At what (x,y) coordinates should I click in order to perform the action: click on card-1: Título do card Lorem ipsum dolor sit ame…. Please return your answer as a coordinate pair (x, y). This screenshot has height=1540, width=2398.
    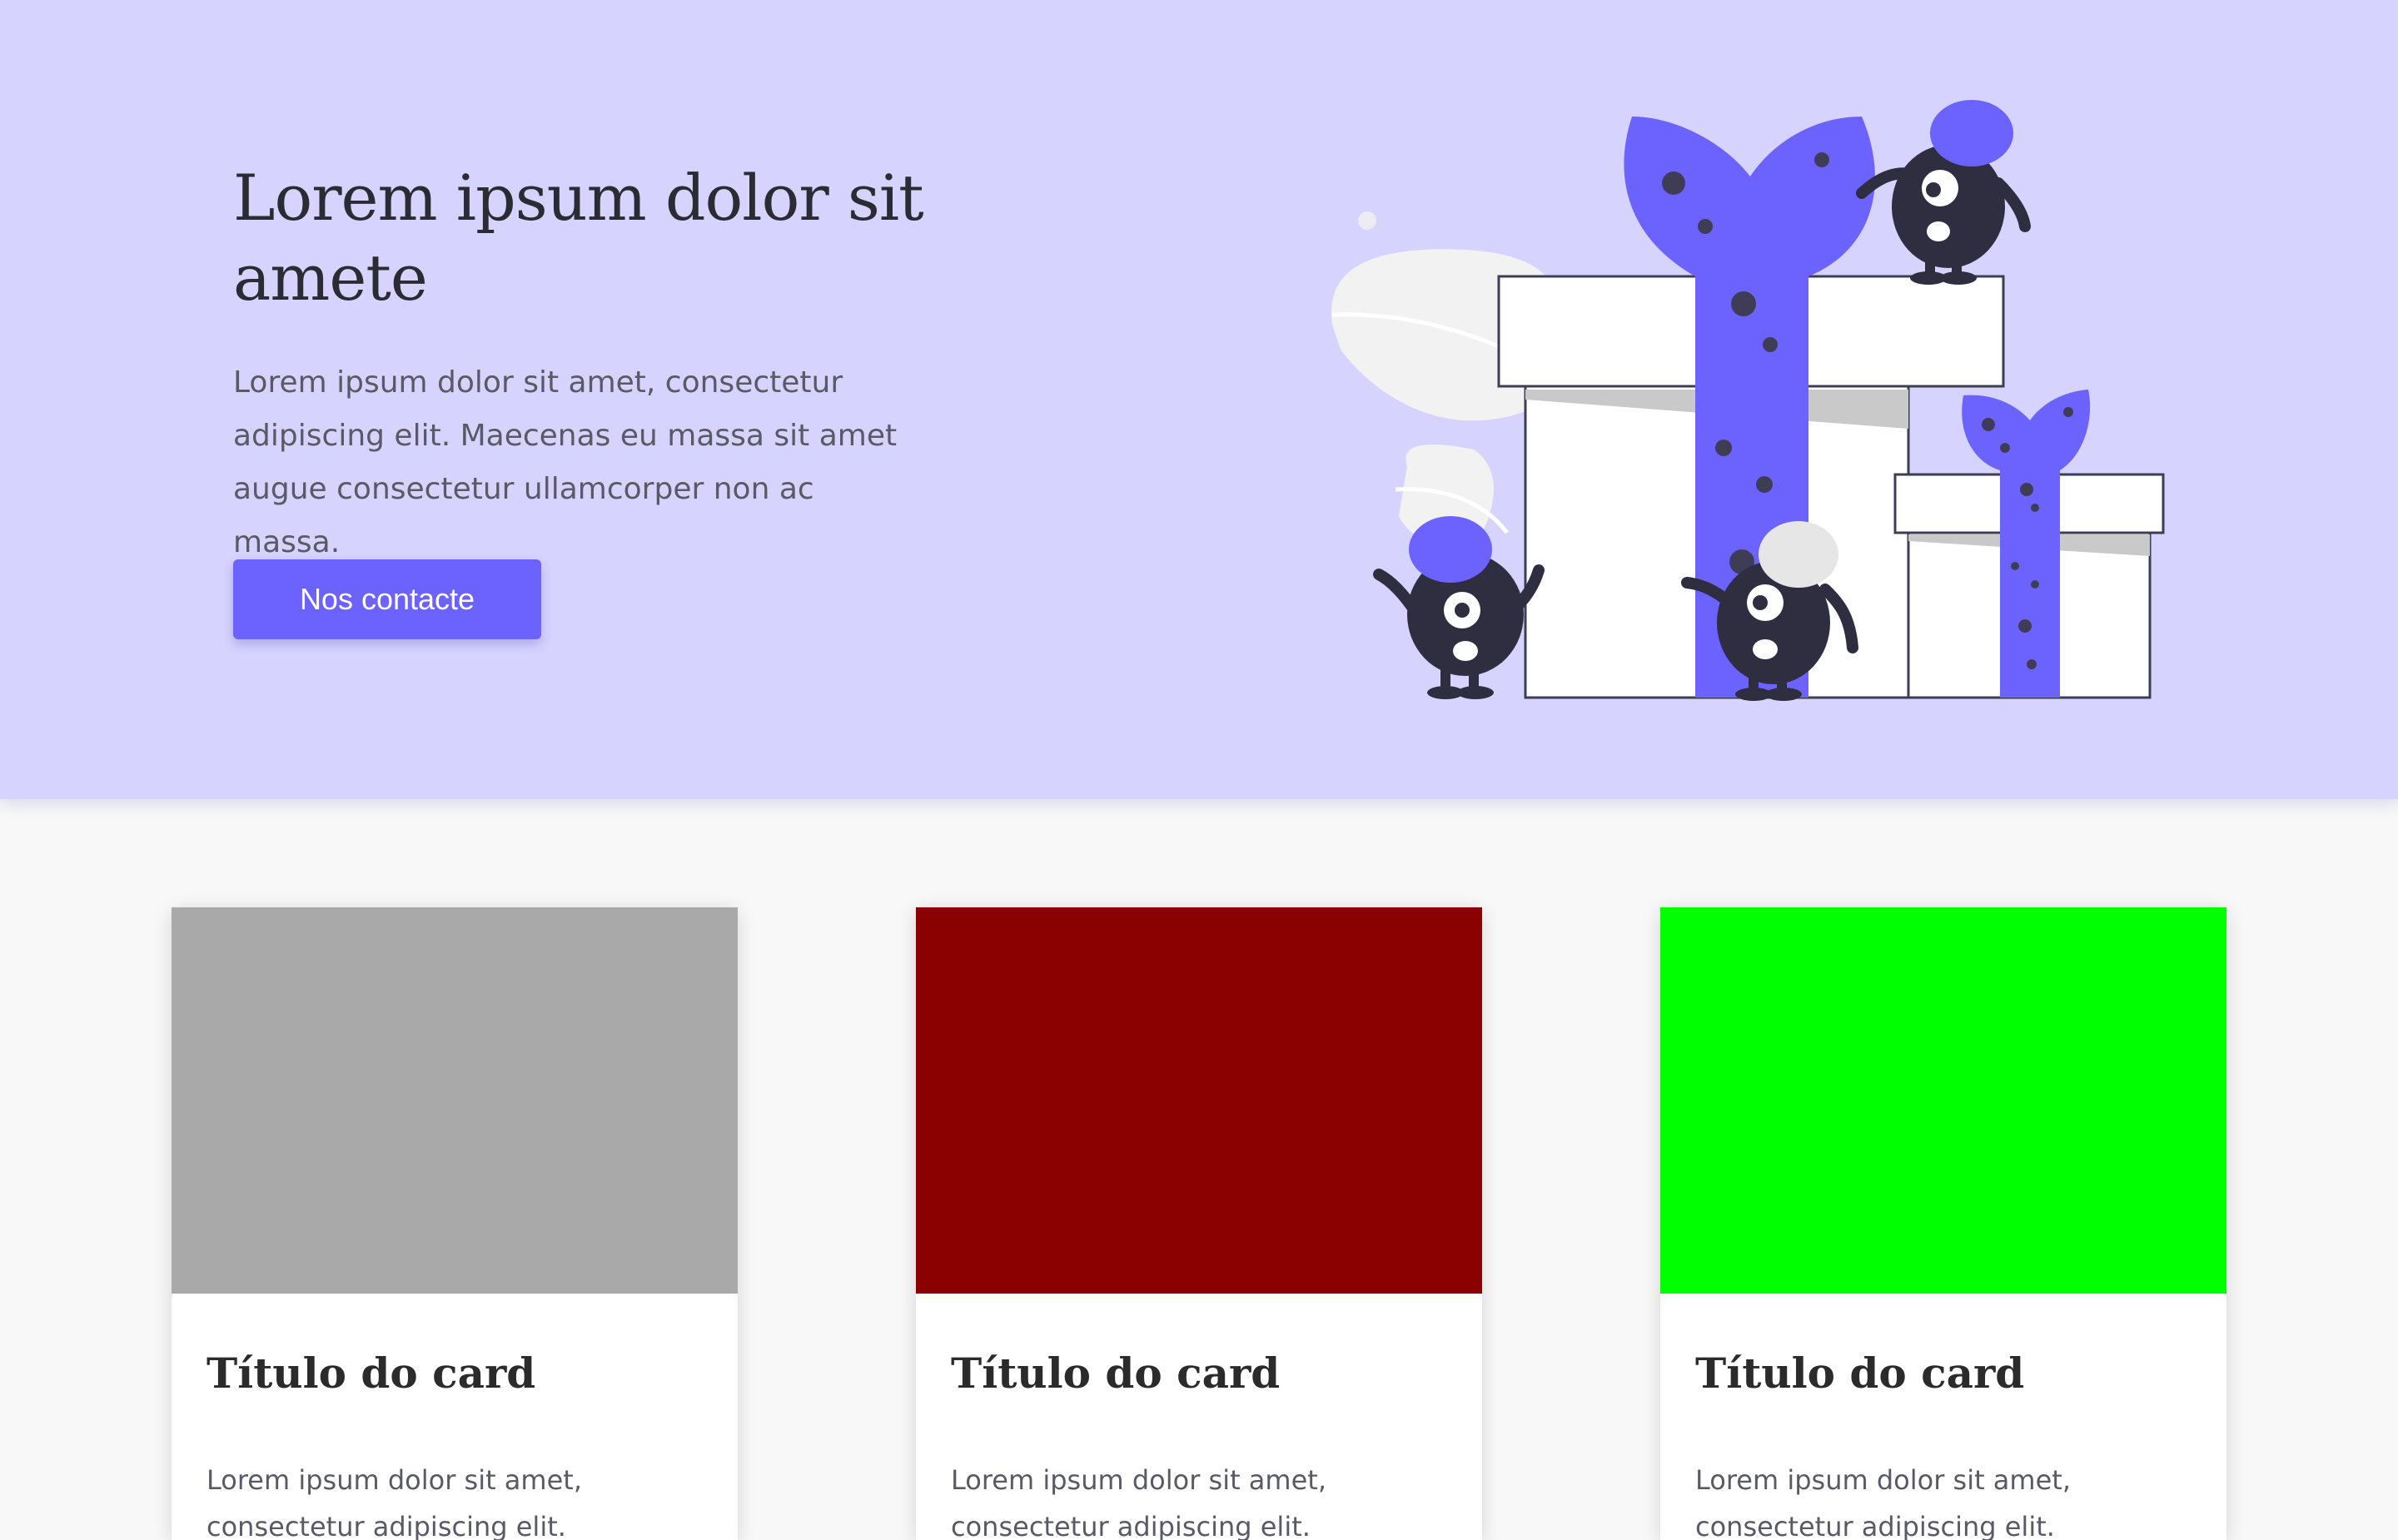
    Looking at the image, I should click on (455, 1224).